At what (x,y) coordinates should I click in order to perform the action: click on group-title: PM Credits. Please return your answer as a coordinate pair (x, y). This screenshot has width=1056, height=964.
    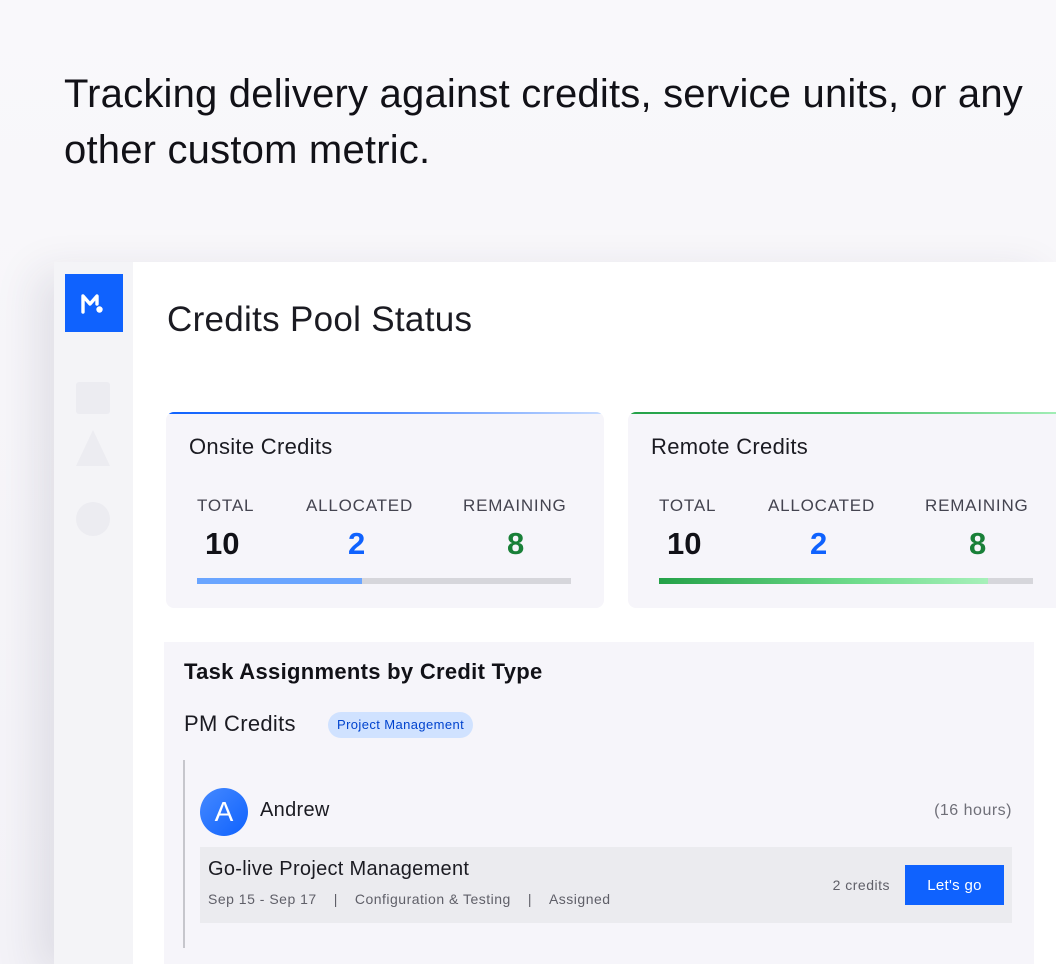
    Looking at the image, I should click on (240, 723).